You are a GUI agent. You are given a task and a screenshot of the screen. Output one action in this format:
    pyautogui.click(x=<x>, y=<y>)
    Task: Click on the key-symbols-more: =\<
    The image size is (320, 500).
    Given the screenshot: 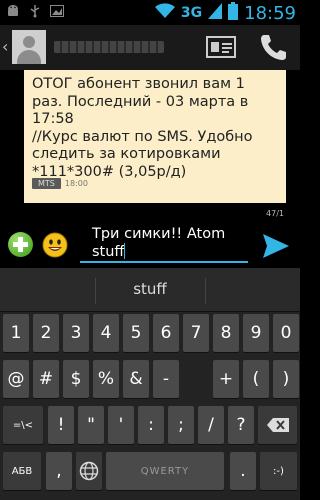 What is the action you would take?
    pyautogui.click(x=23, y=425)
    